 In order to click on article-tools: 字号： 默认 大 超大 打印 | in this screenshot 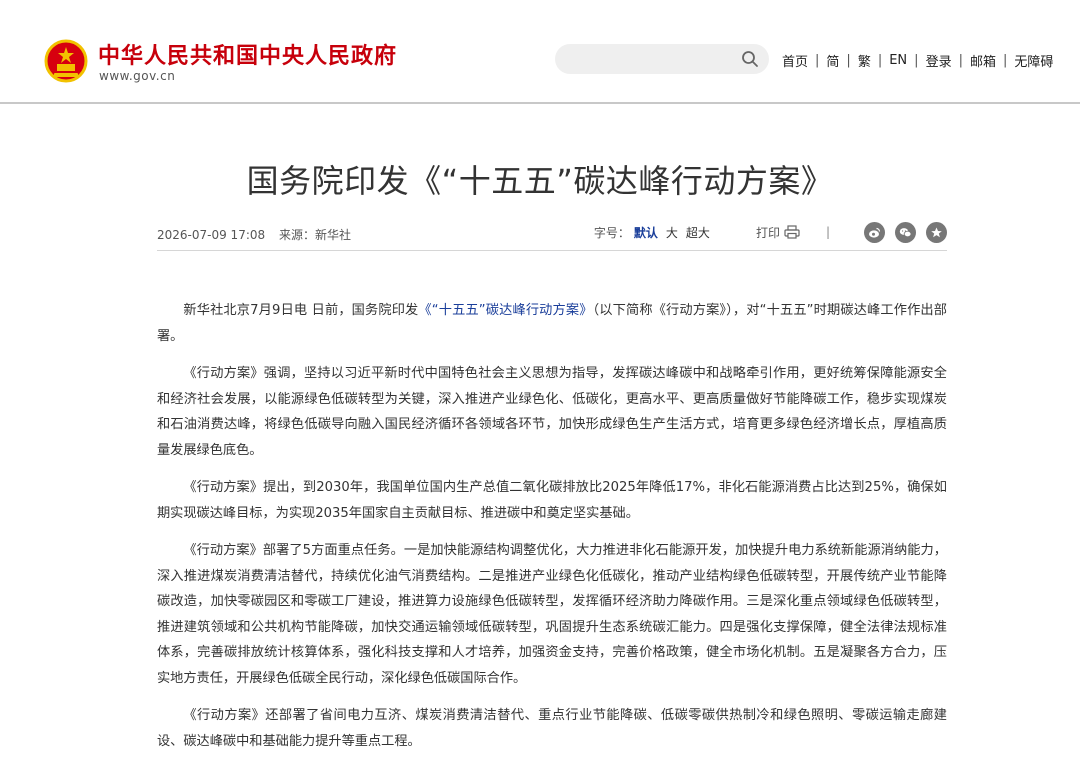, I will do `click(770, 232)`.